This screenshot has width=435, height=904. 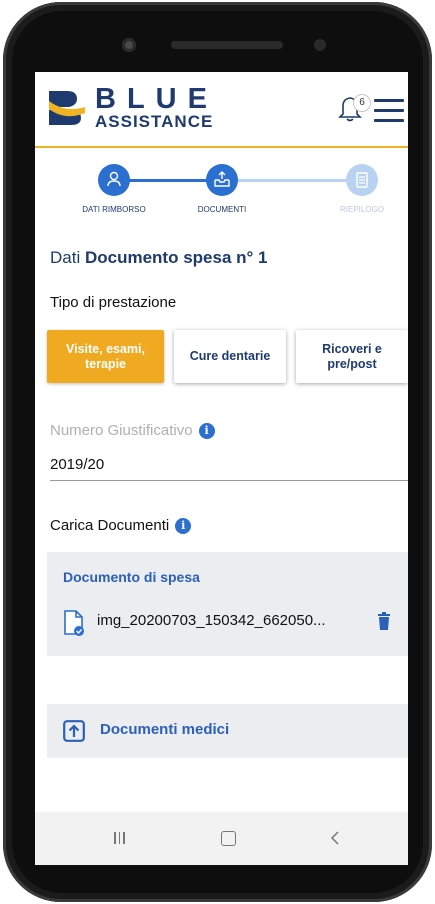 What do you see at coordinates (110, 525) in the screenshot?
I see `carica-label-text: Carica Documenti` at bounding box center [110, 525].